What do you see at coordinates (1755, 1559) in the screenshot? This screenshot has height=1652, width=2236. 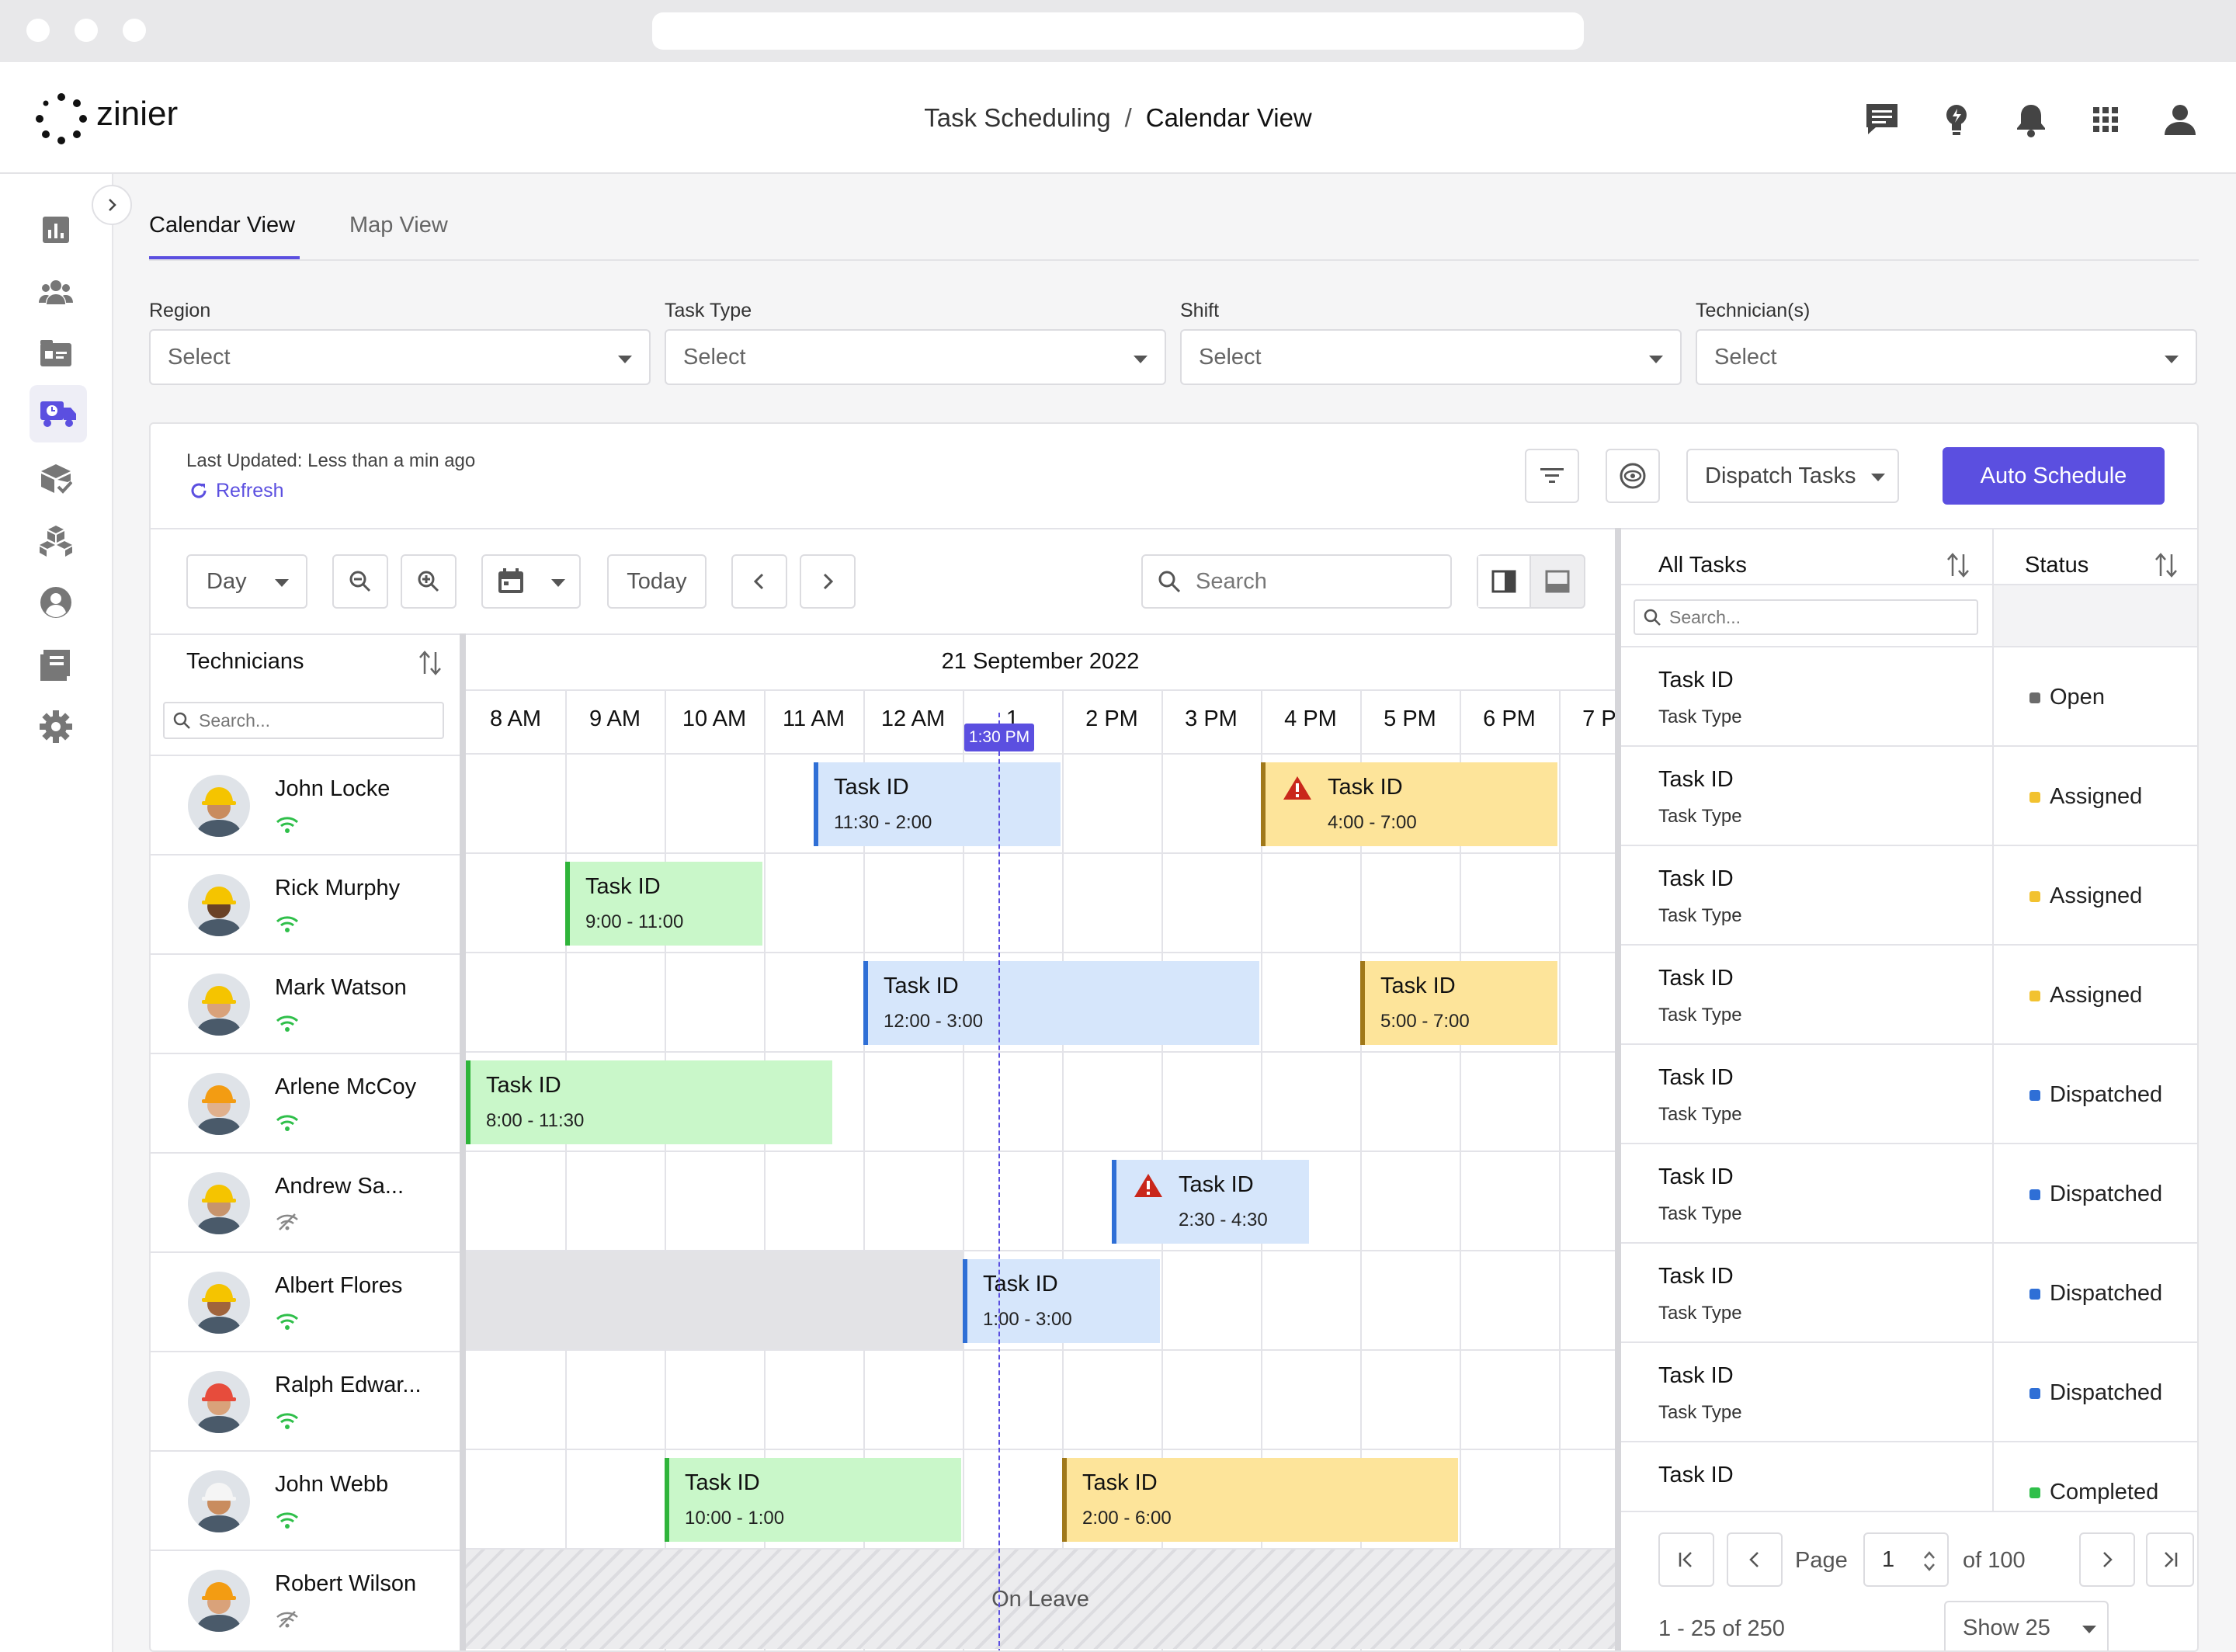 I see `previous-page-button` at bounding box center [1755, 1559].